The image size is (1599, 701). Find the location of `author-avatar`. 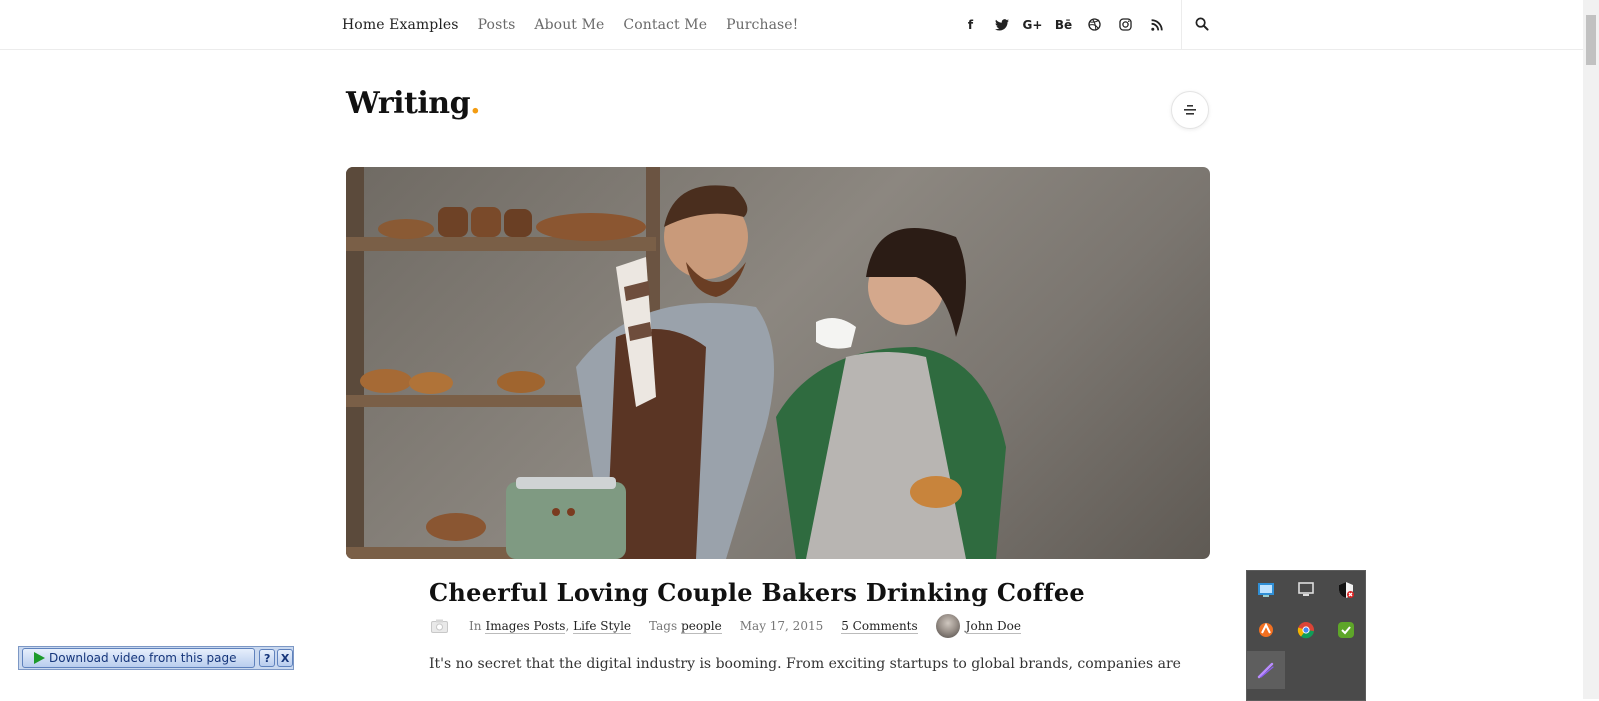

author-avatar is located at coordinates (947, 626).